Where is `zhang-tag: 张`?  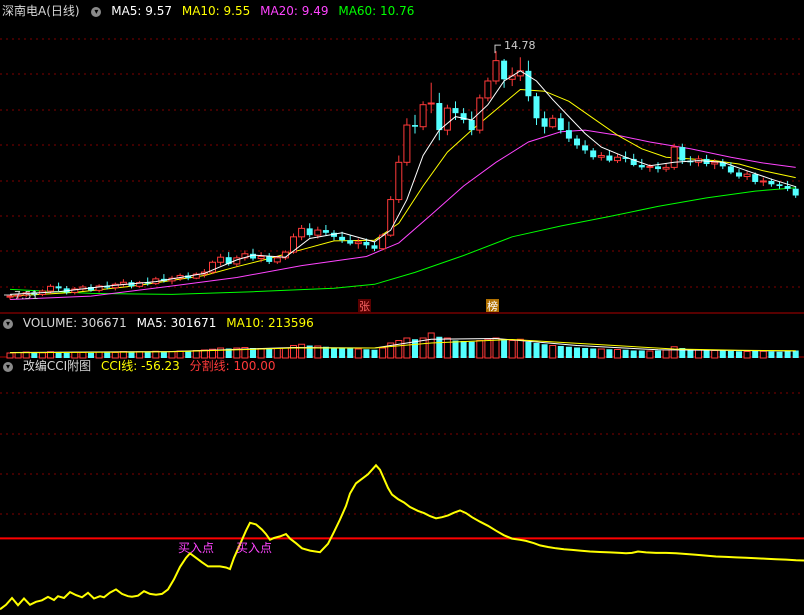
zhang-tag: 张 is located at coordinates (364, 306).